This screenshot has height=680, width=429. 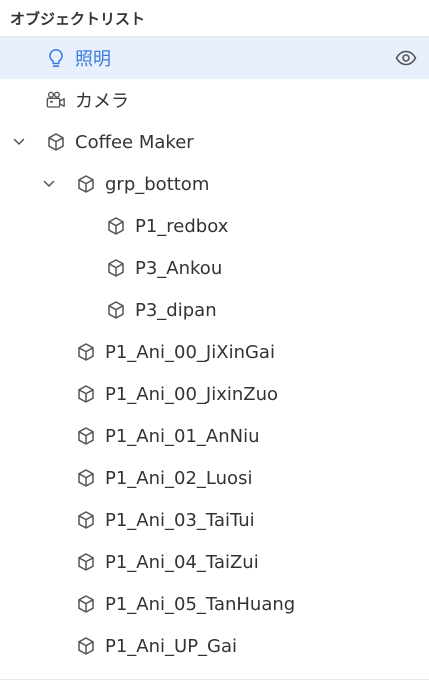 I want to click on tree-item: P1_Ani_UP_Gai, so click(x=214, y=646).